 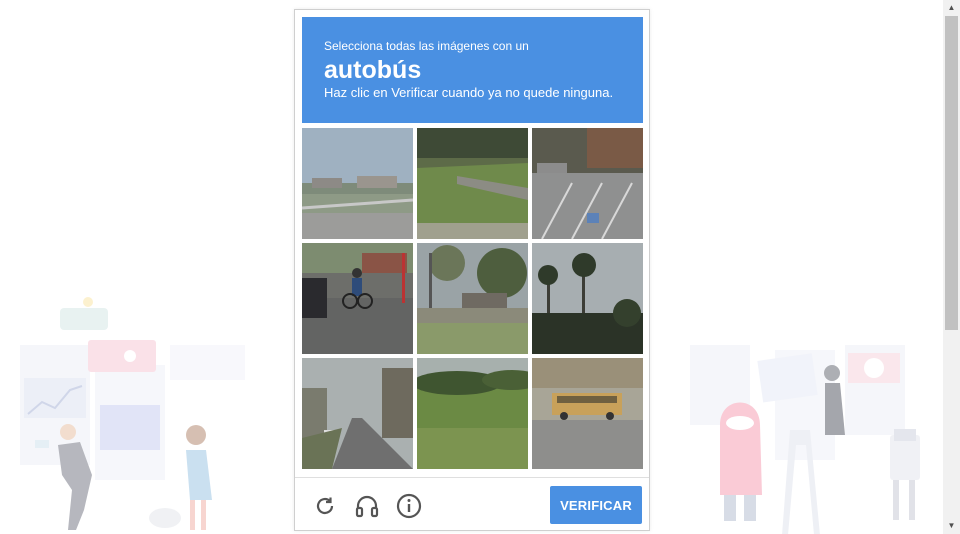 I want to click on tile-image-parking-lot, so click(x=587, y=183).